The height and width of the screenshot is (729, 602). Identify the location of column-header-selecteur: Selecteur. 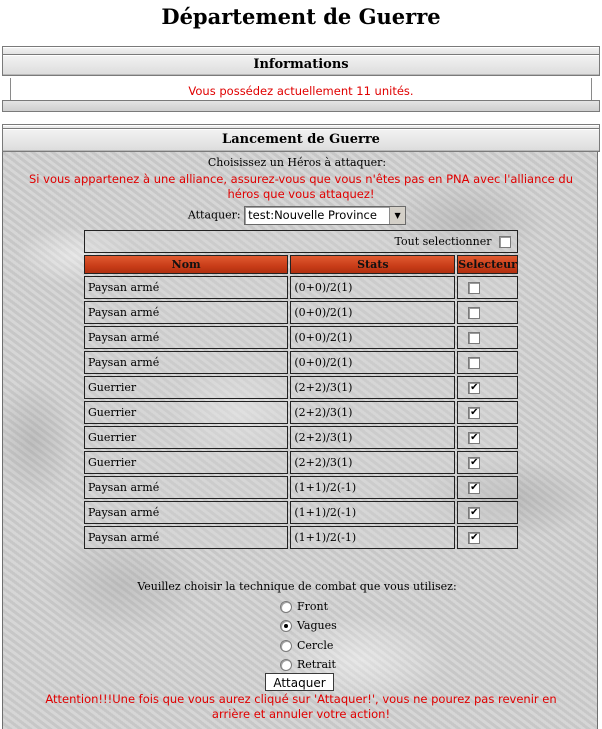
(487, 264).